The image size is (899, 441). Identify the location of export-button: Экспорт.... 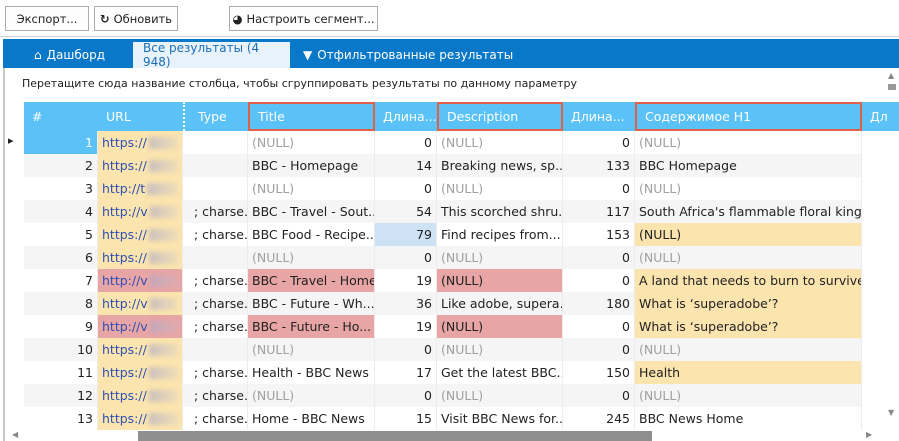
(47, 18).